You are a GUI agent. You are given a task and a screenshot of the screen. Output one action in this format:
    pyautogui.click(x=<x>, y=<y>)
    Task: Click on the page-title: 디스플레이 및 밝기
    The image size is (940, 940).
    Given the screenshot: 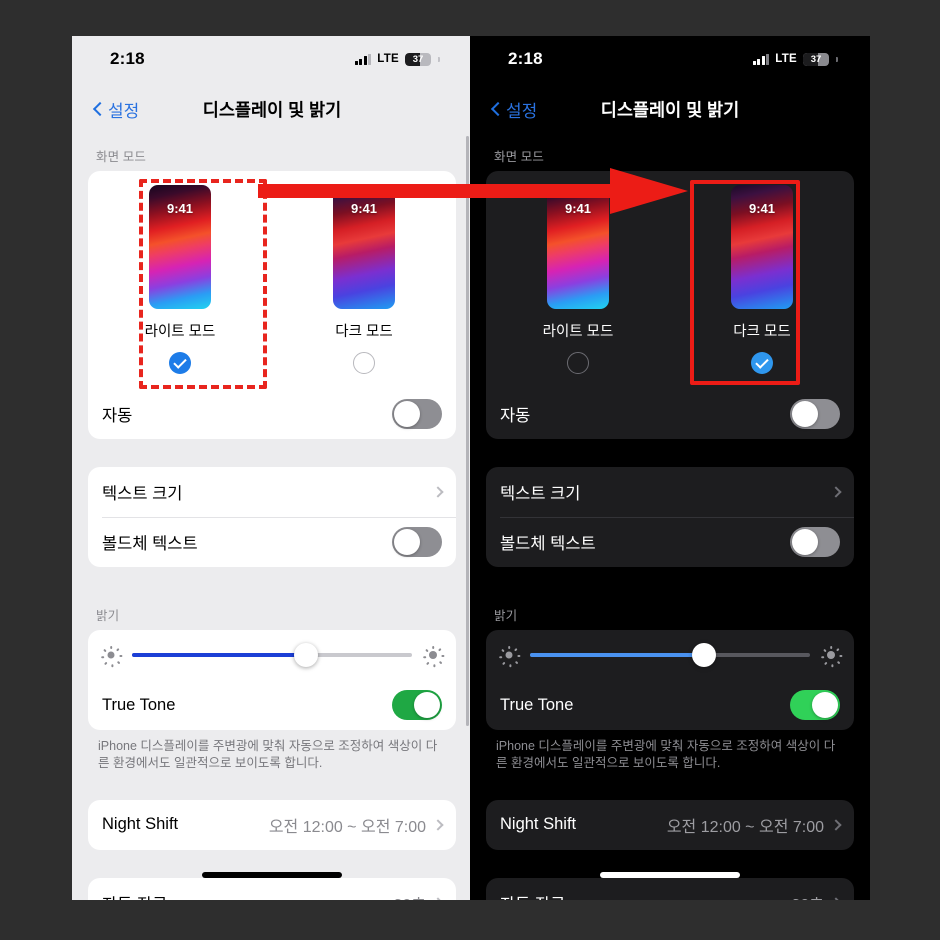 What is the action you would take?
    pyautogui.click(x=272, y=109)
    